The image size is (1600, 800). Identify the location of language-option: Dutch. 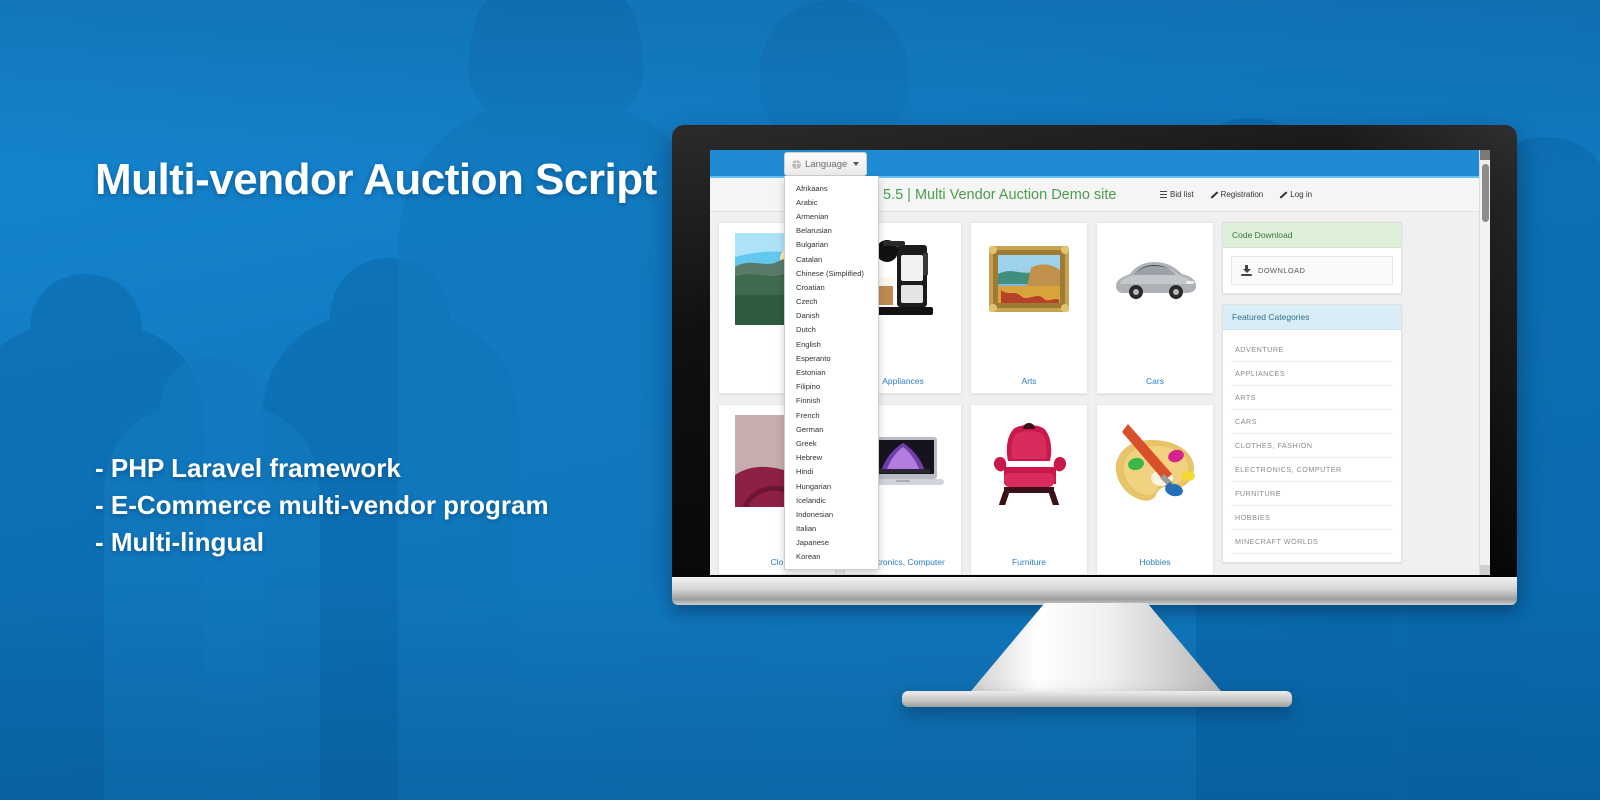
(831, 330).